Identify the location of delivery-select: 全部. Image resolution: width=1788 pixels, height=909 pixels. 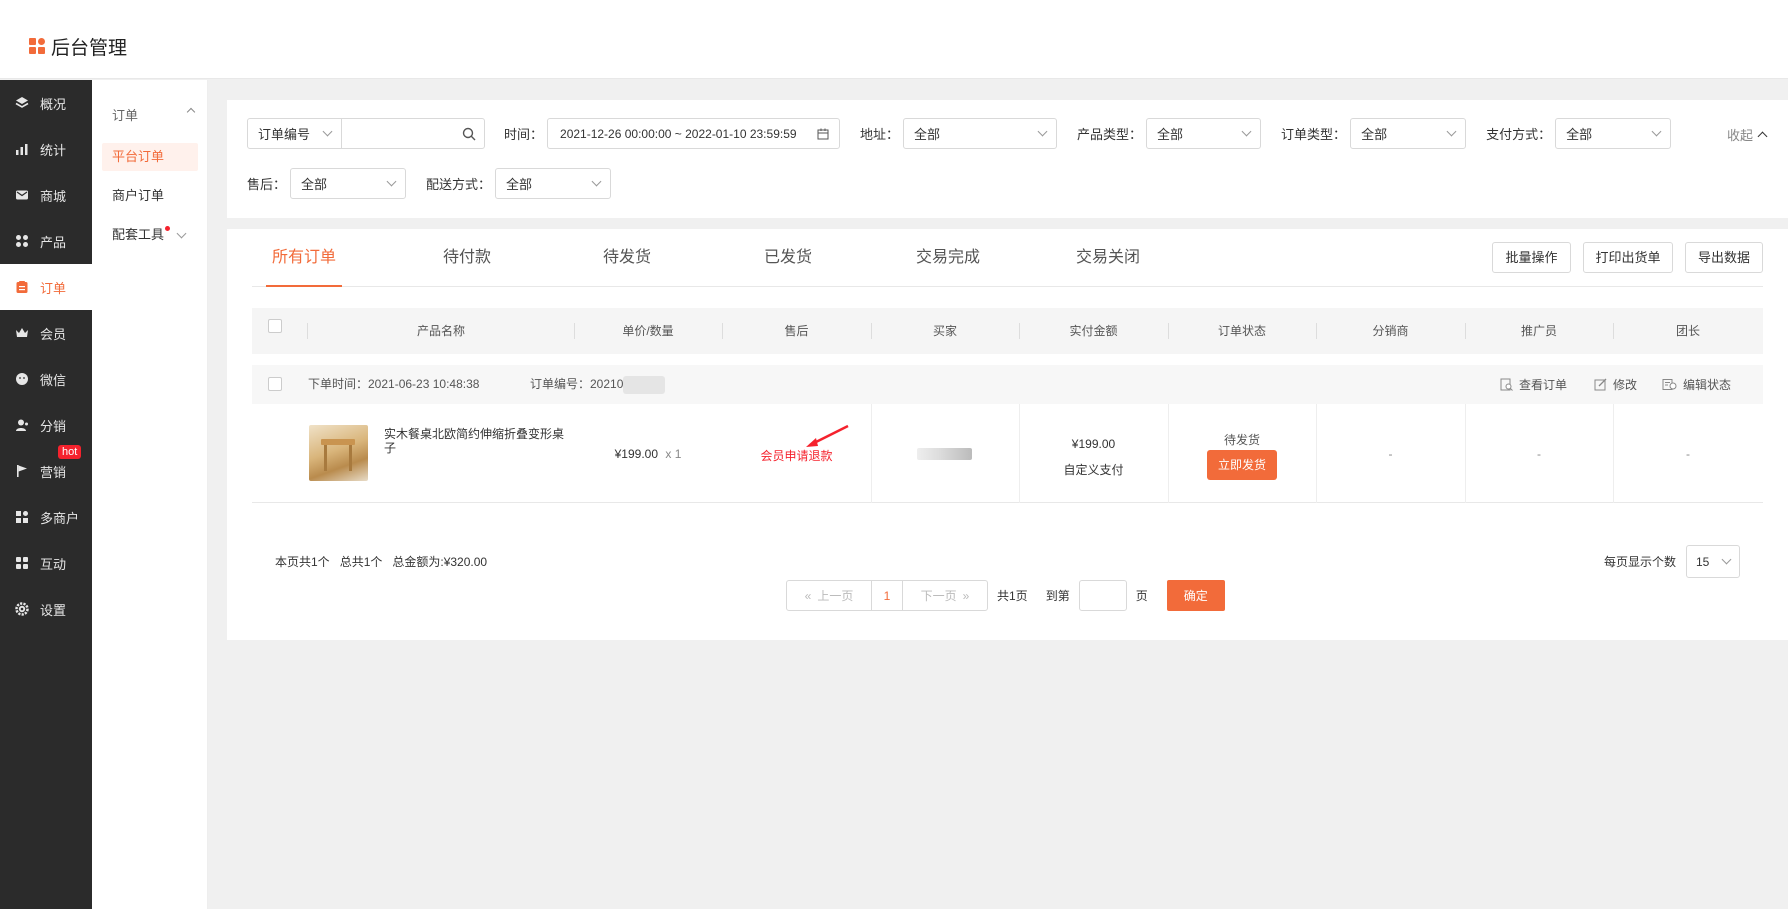
(553, 183).